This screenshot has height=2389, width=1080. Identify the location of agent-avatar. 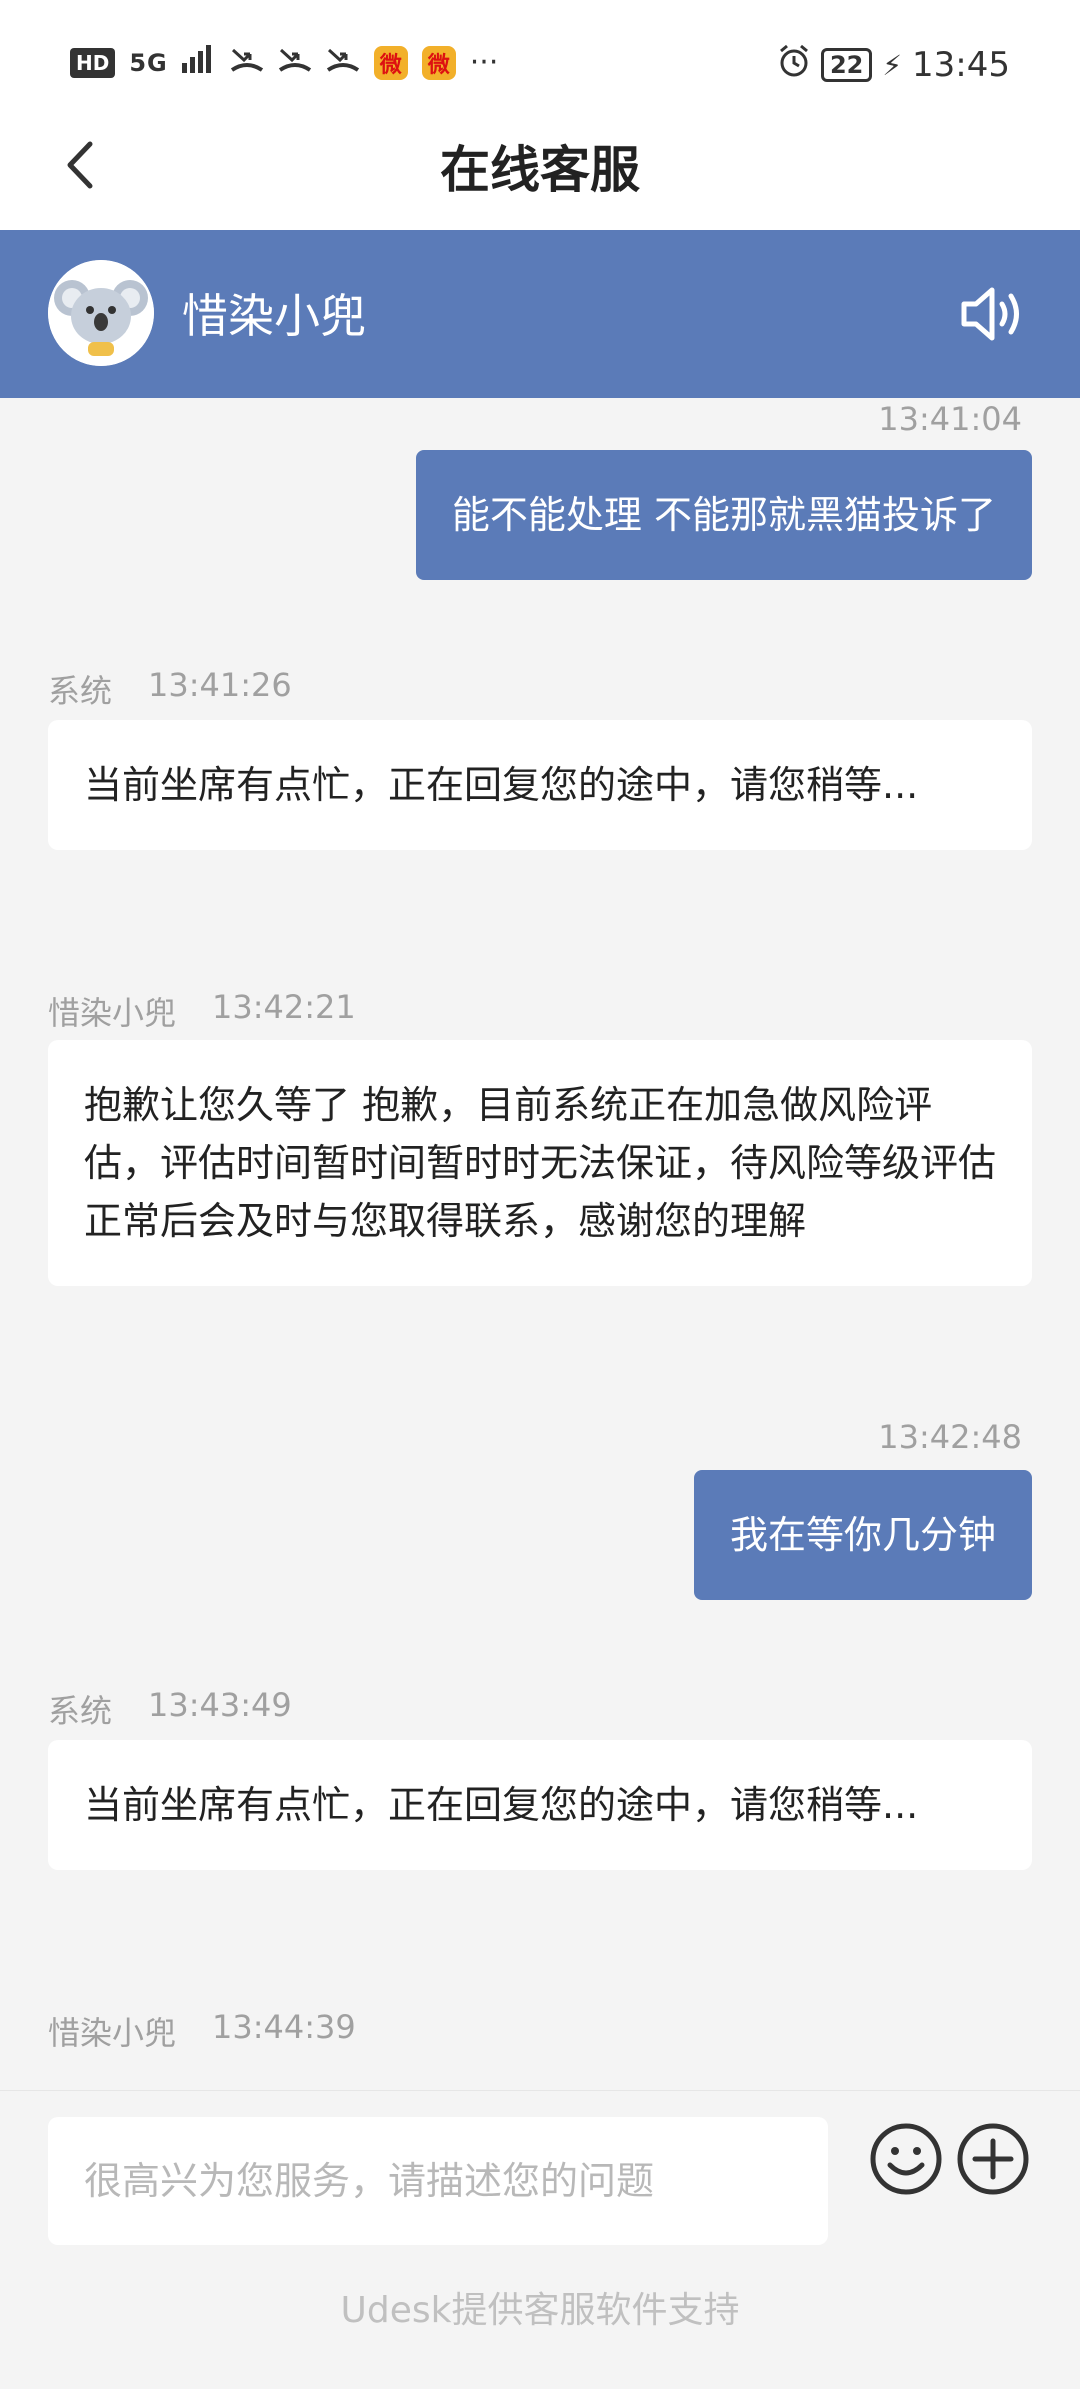
(101, 313).